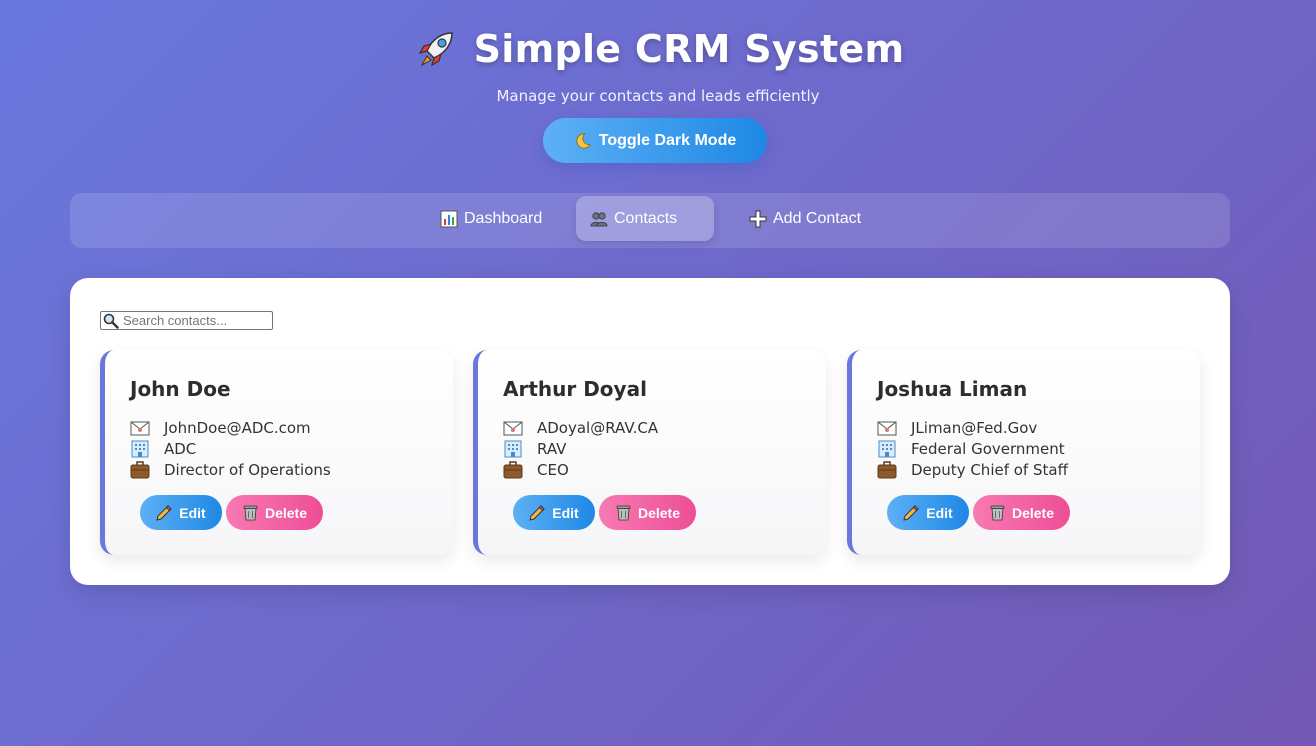  What do you see at coordinates (575, 389) in the screenshot?
I see `contact-name: Arthur Doyal` at bounding box center [575, 389].